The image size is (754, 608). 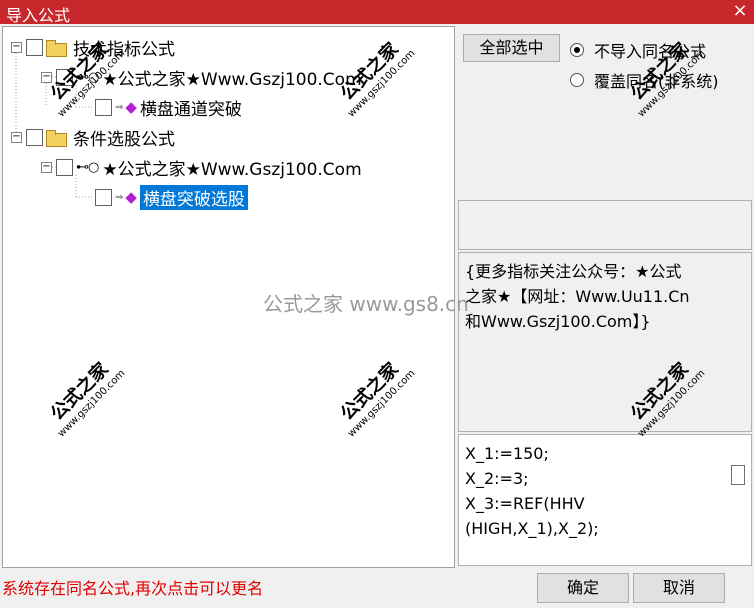 What do you see at coordinates (124, 49) in the screenshot?
I see `tree-label: 技术指标公式` at bounding box center [124, 49].